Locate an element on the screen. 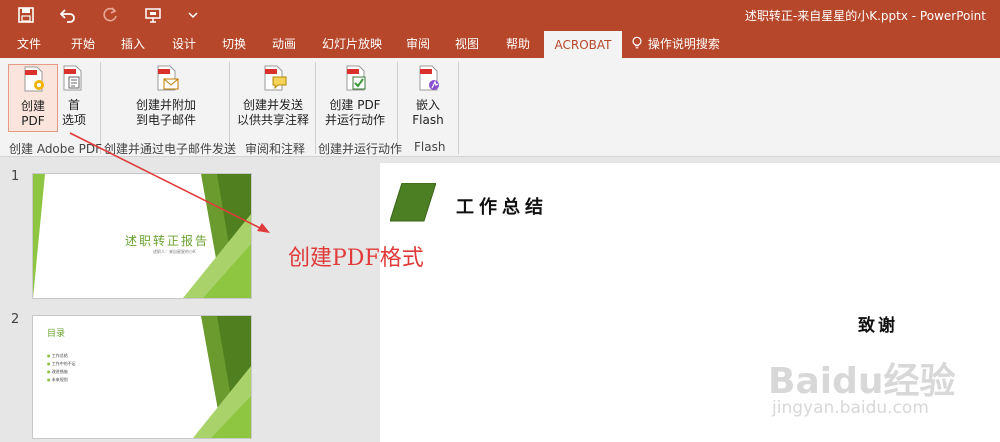  baidu-watermark-url: jingyan.baidu.com is located at coordinates (850, 408).